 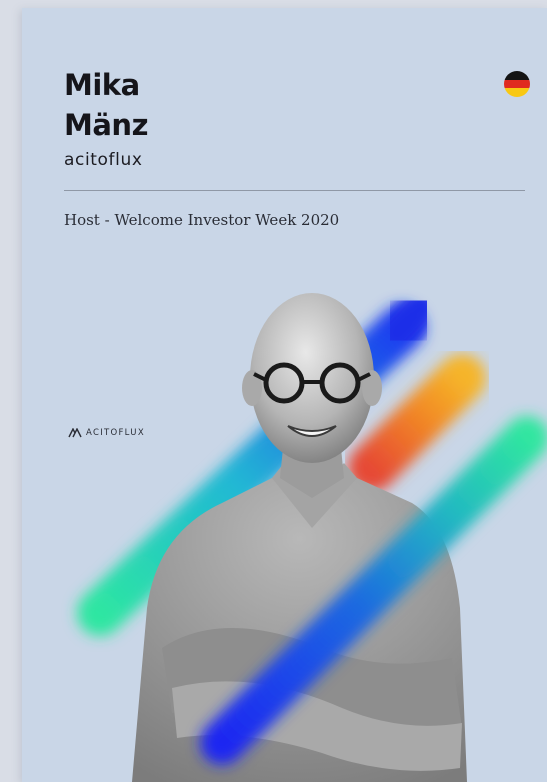 What do you see at coordinates (115, 433) in the screenshot?
I see `logo-text: ACITOFLUX` at bounding box center [115, 433].